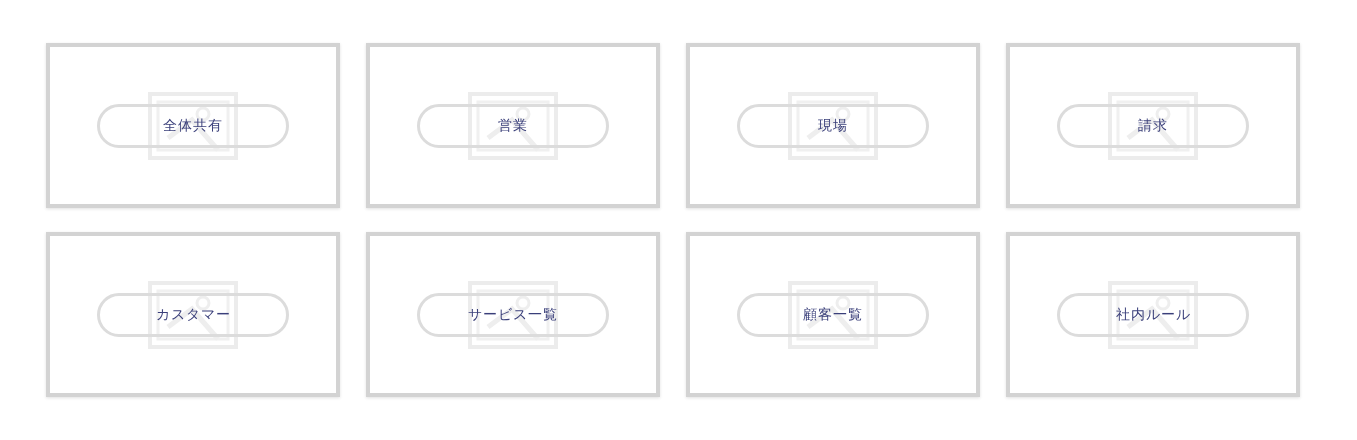 This screenshot has width=1357, height=440. I want to click on category-link: 営業, so click(513, 125).